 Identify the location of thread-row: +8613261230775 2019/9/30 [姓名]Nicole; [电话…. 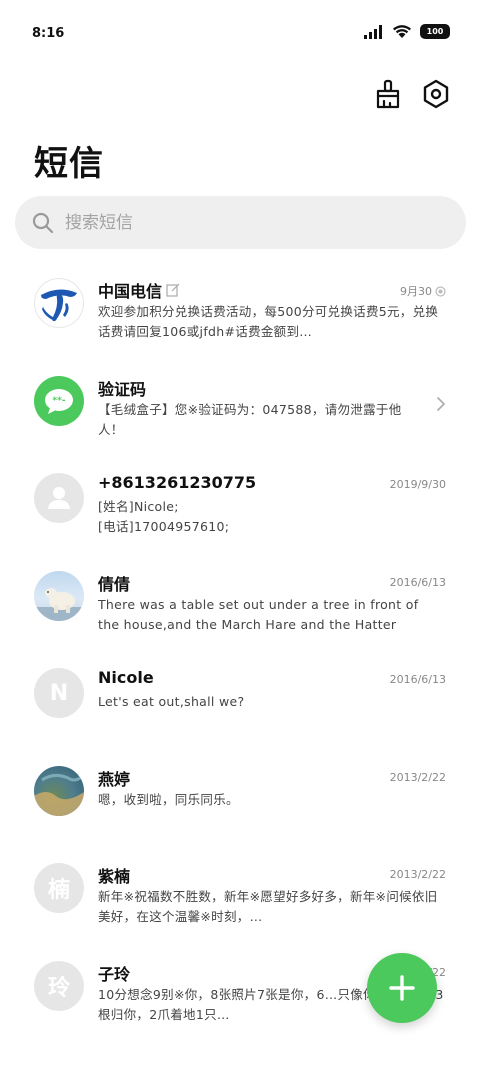
(240, 510).